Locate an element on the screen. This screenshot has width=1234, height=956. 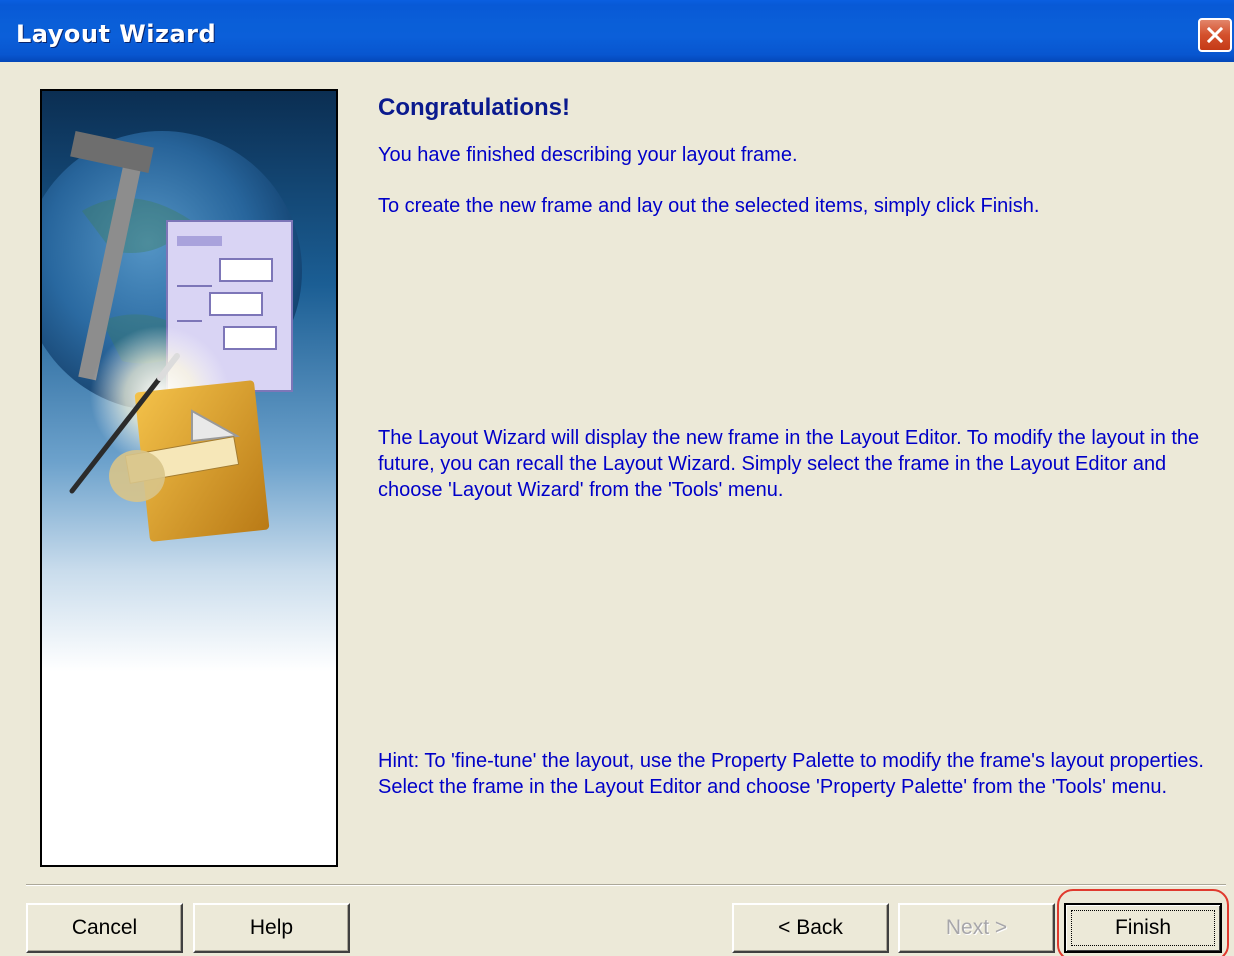
close-x-icon is located at coordinates (1215, 35).